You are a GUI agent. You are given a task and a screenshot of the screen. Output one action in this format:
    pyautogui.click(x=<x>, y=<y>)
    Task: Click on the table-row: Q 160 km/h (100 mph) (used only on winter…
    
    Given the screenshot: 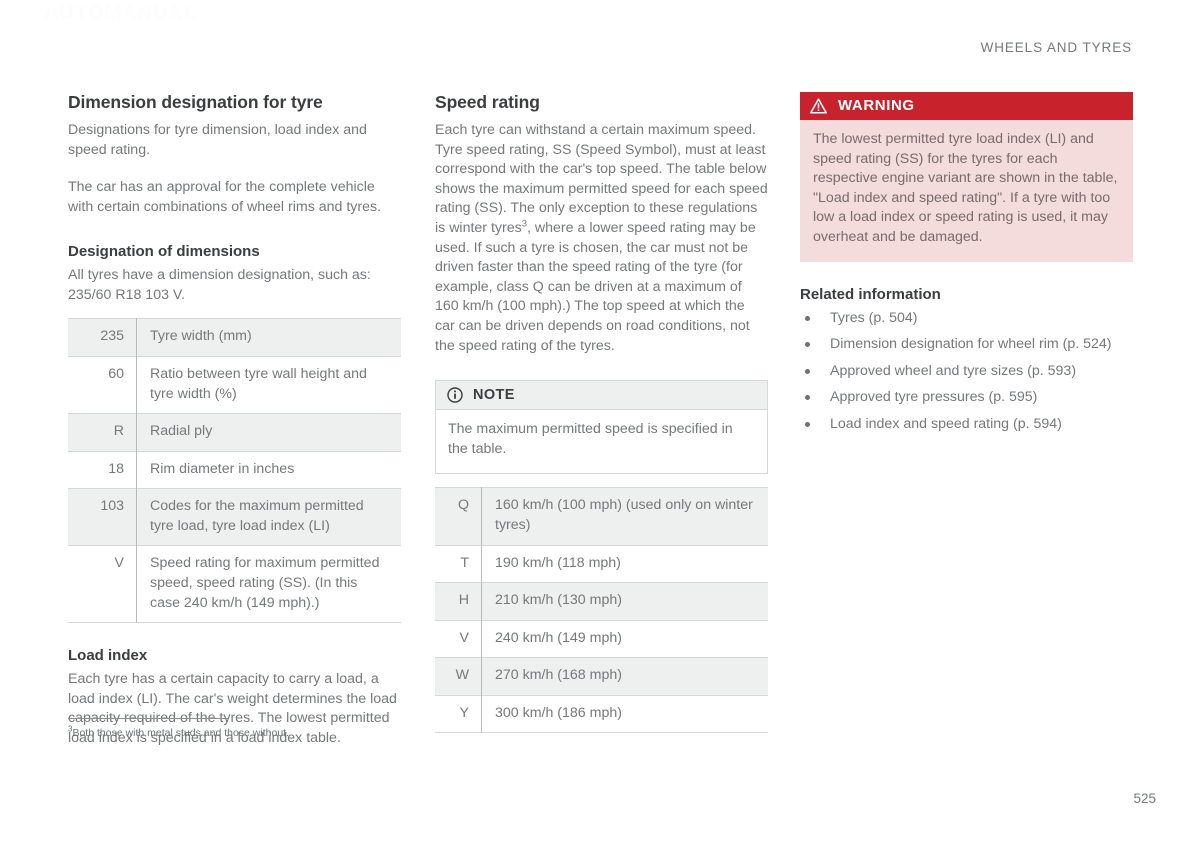 What is the action you would take?
    pyautogui.click(x=601, y=516)
    